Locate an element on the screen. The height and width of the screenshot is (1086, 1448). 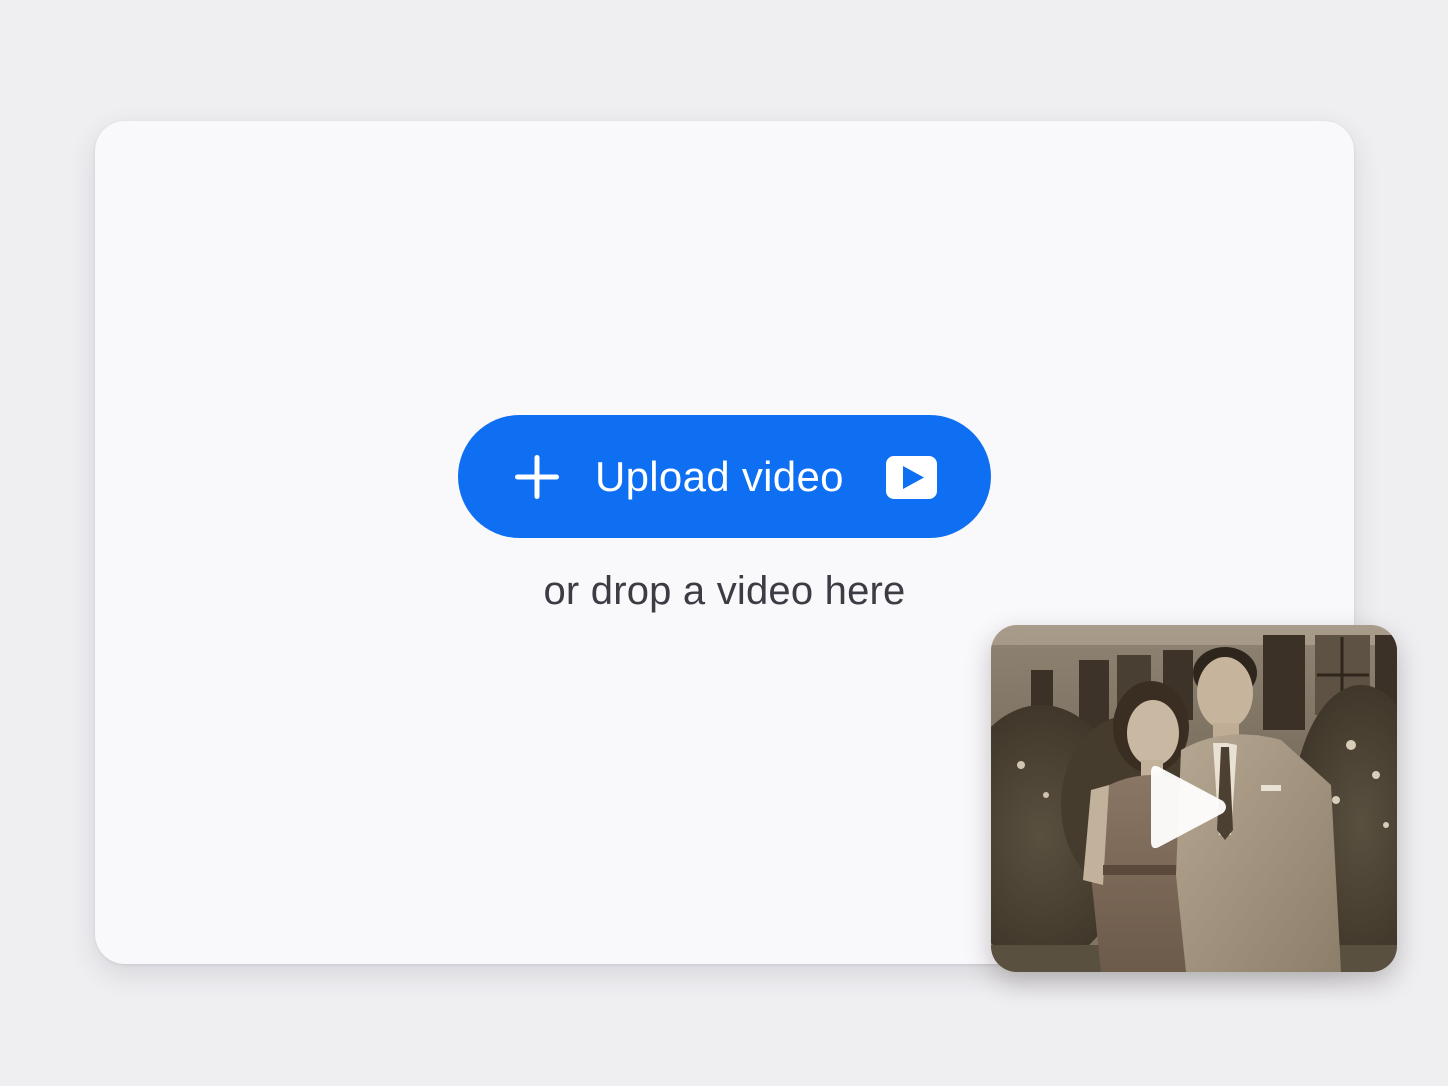
video-play-badge-icon is located at coordinates (911, 477).